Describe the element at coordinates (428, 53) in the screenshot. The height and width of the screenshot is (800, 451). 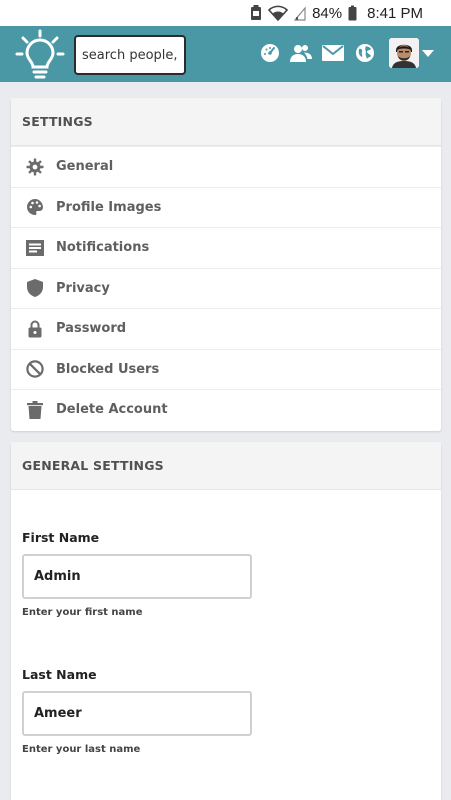
I see `chevron-down-icon` at that location.